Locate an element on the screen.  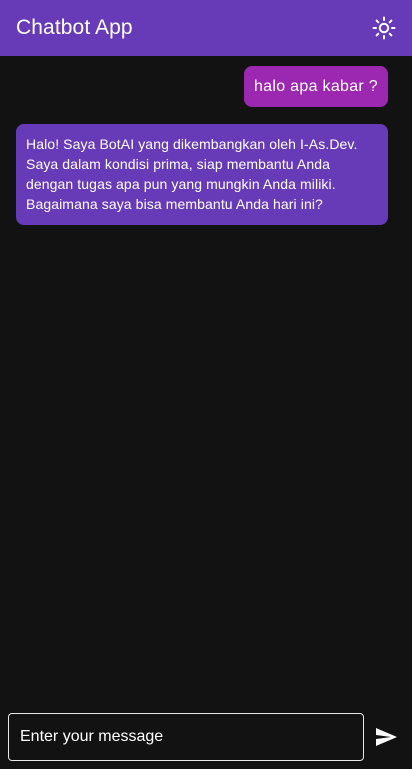
send-icon is located at coordinates (386, 737).